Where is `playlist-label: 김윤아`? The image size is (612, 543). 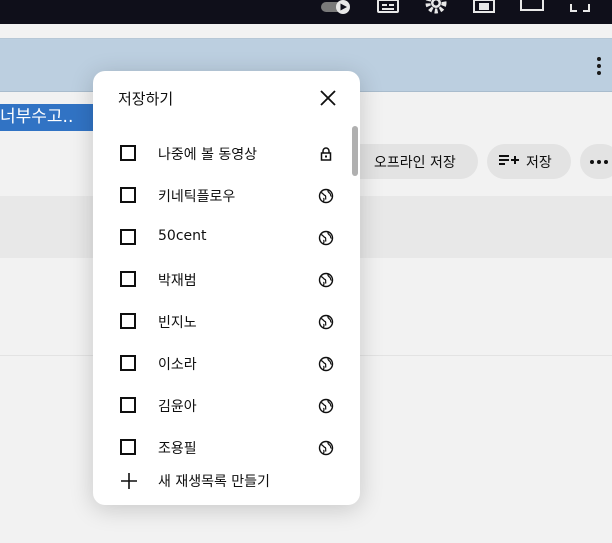 playlist-label: 김윤아 is located at coordinates (177, 407).